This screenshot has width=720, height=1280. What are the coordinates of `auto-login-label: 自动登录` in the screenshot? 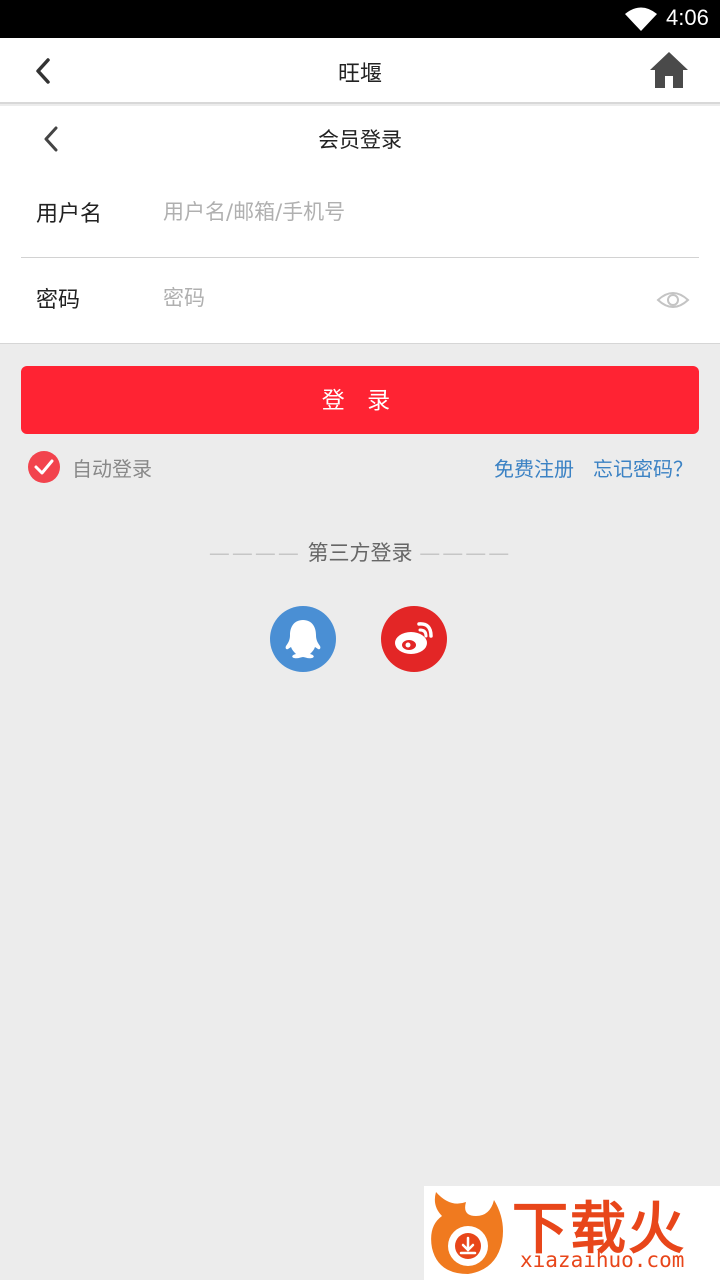 It's located at (112, 469).